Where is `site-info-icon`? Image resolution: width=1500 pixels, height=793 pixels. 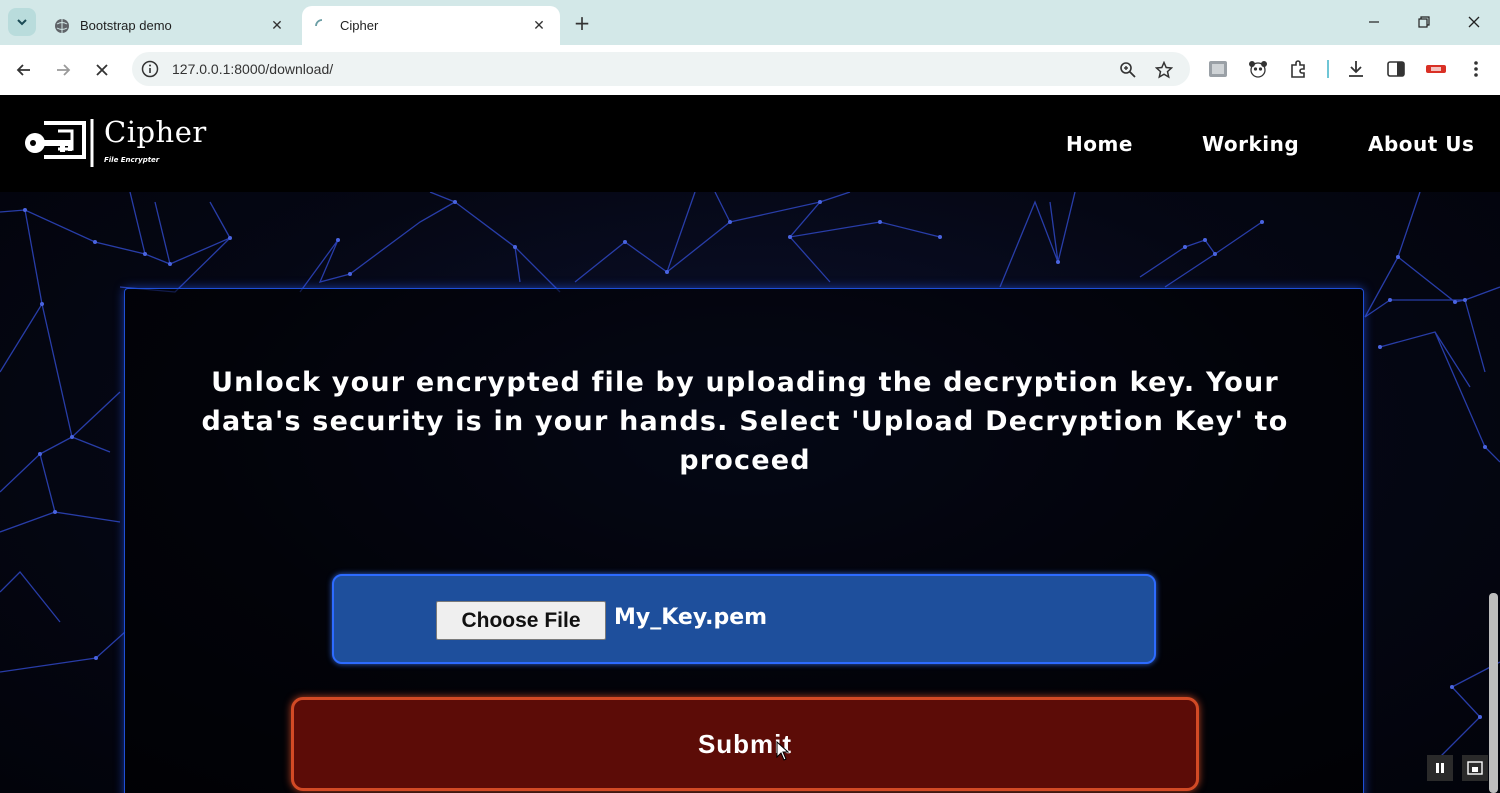
site-info-icon is located at coordinates (150, 69).